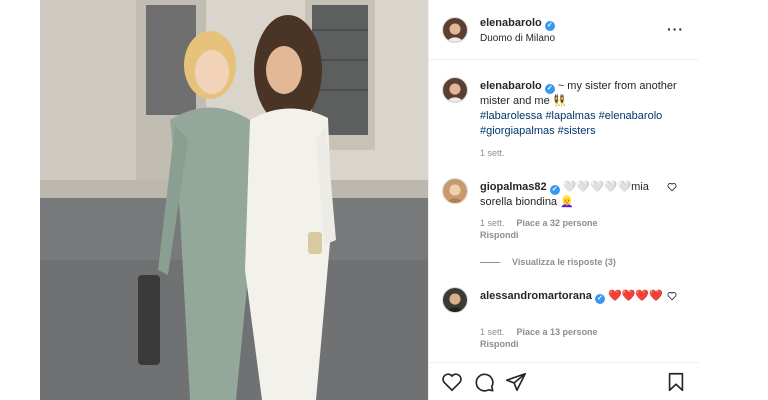 This screenshot has width=768, height=400. I want to click on hashtag-link: #lapalmas, so click(570, 116).